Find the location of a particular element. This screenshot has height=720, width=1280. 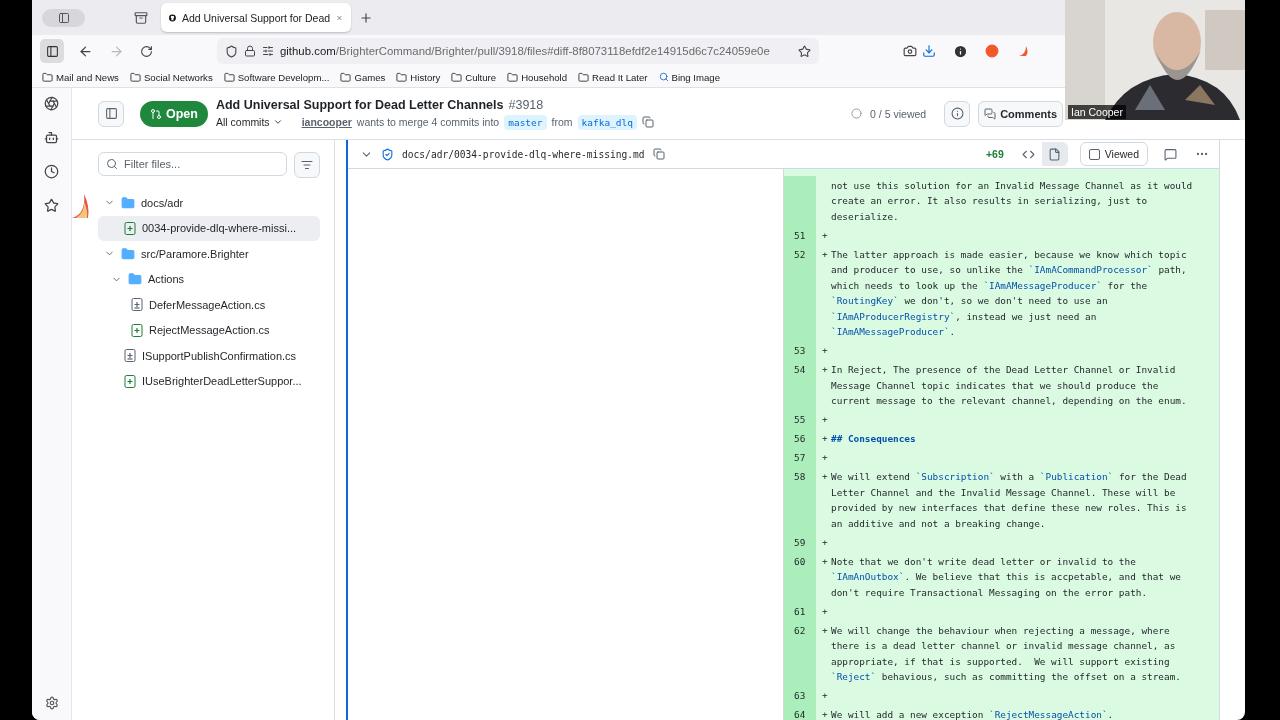

bookmark: Culture is located at coordinates (474, 77).